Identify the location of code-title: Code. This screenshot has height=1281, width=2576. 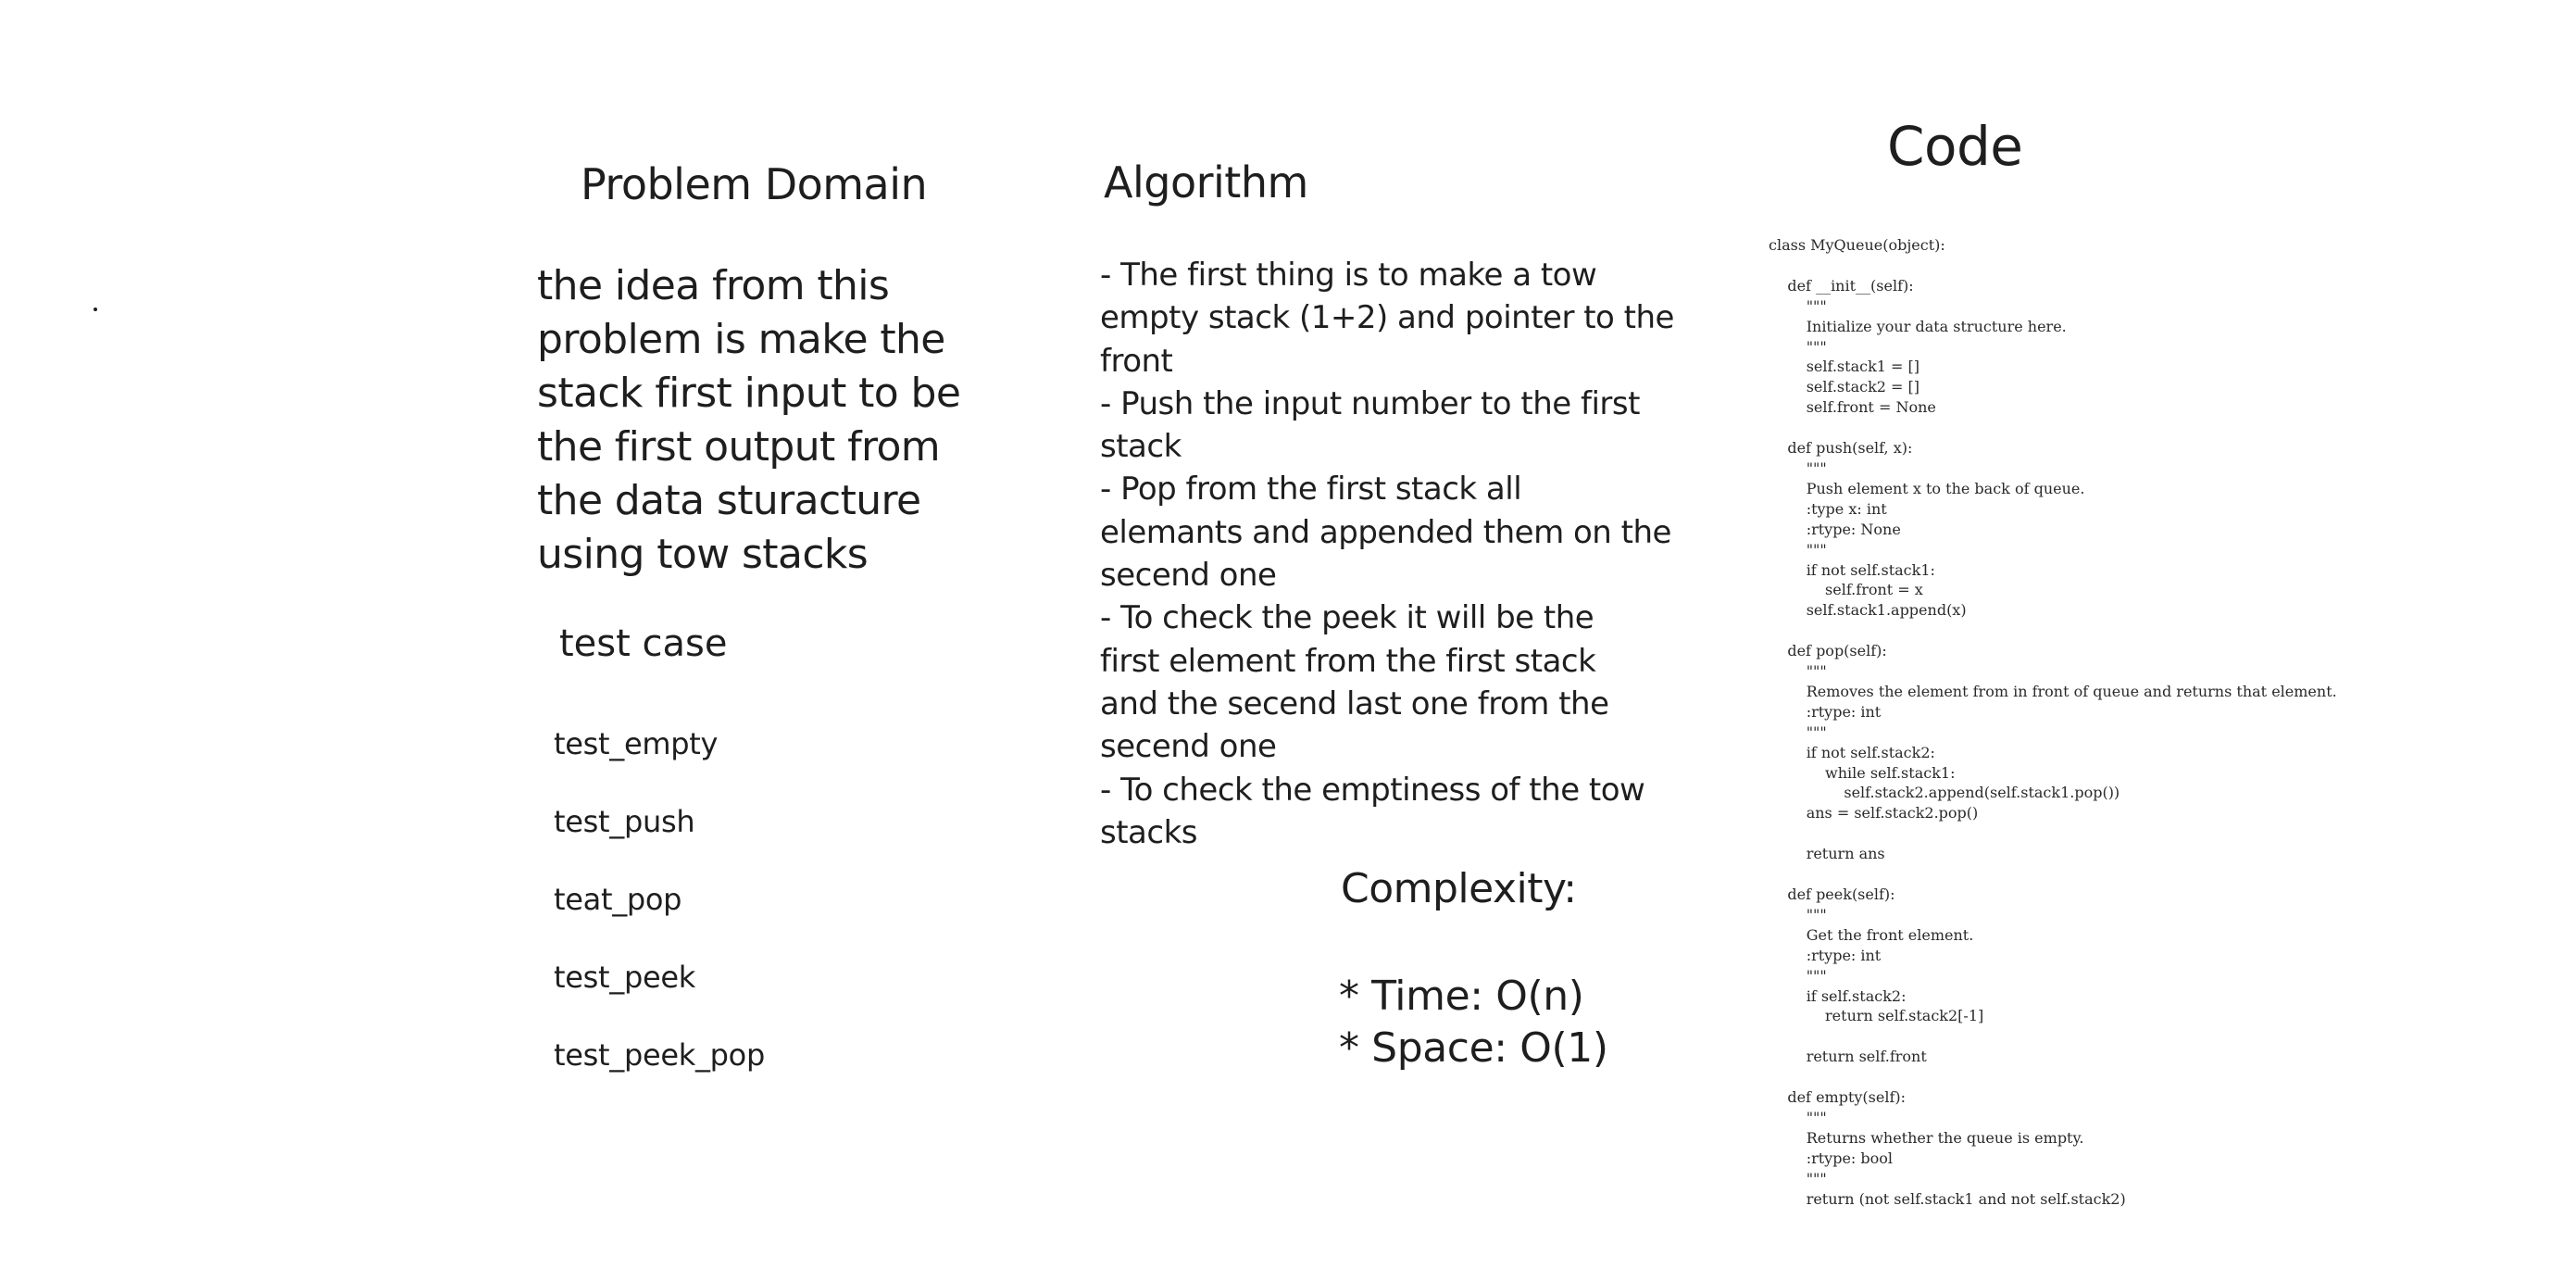
(1955, 147).